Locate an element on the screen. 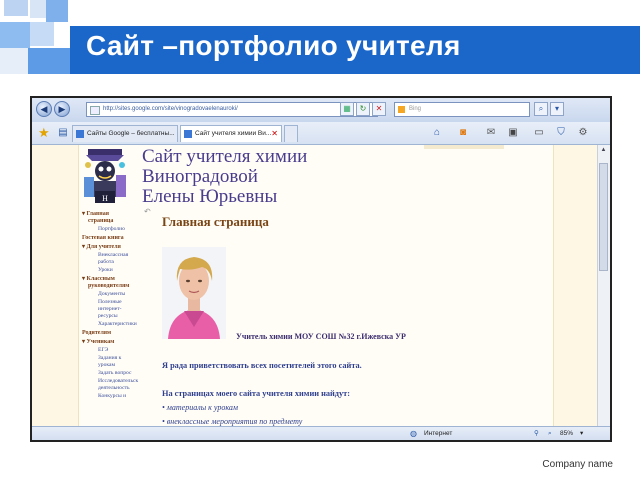  sidebar-nav-item: ▾ Главная is located at coordinates (95, 214).